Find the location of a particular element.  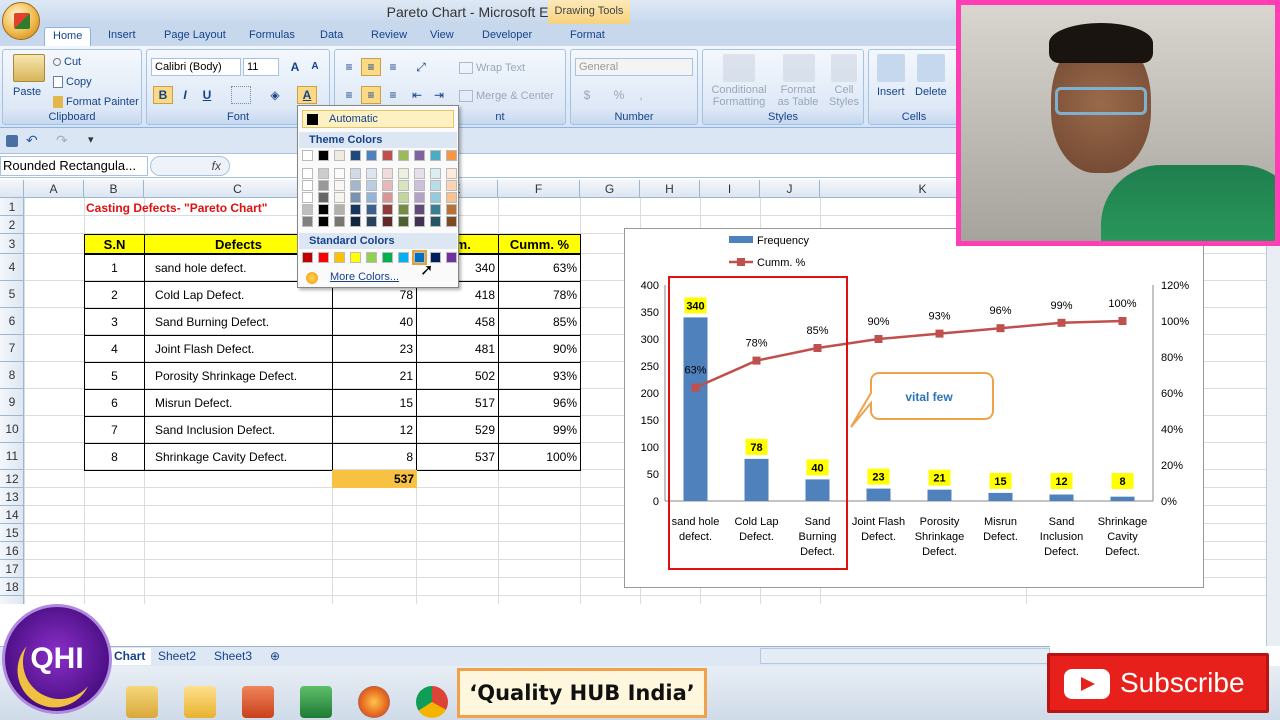

tab-formulas: Formulas is located at coordinates (272, 36).